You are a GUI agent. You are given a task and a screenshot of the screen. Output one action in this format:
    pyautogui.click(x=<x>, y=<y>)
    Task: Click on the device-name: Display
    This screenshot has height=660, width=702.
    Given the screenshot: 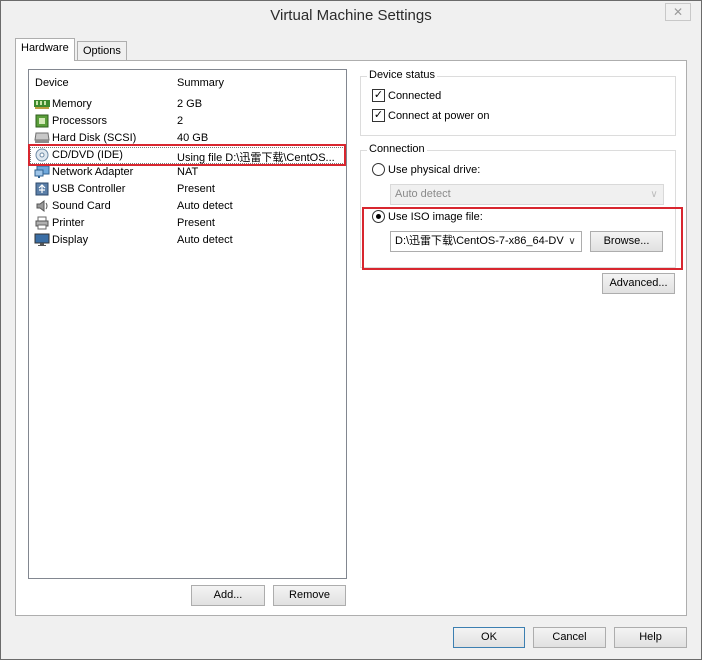 What is the action you would take?
    pyautogui.click(x=70, y=240)
    